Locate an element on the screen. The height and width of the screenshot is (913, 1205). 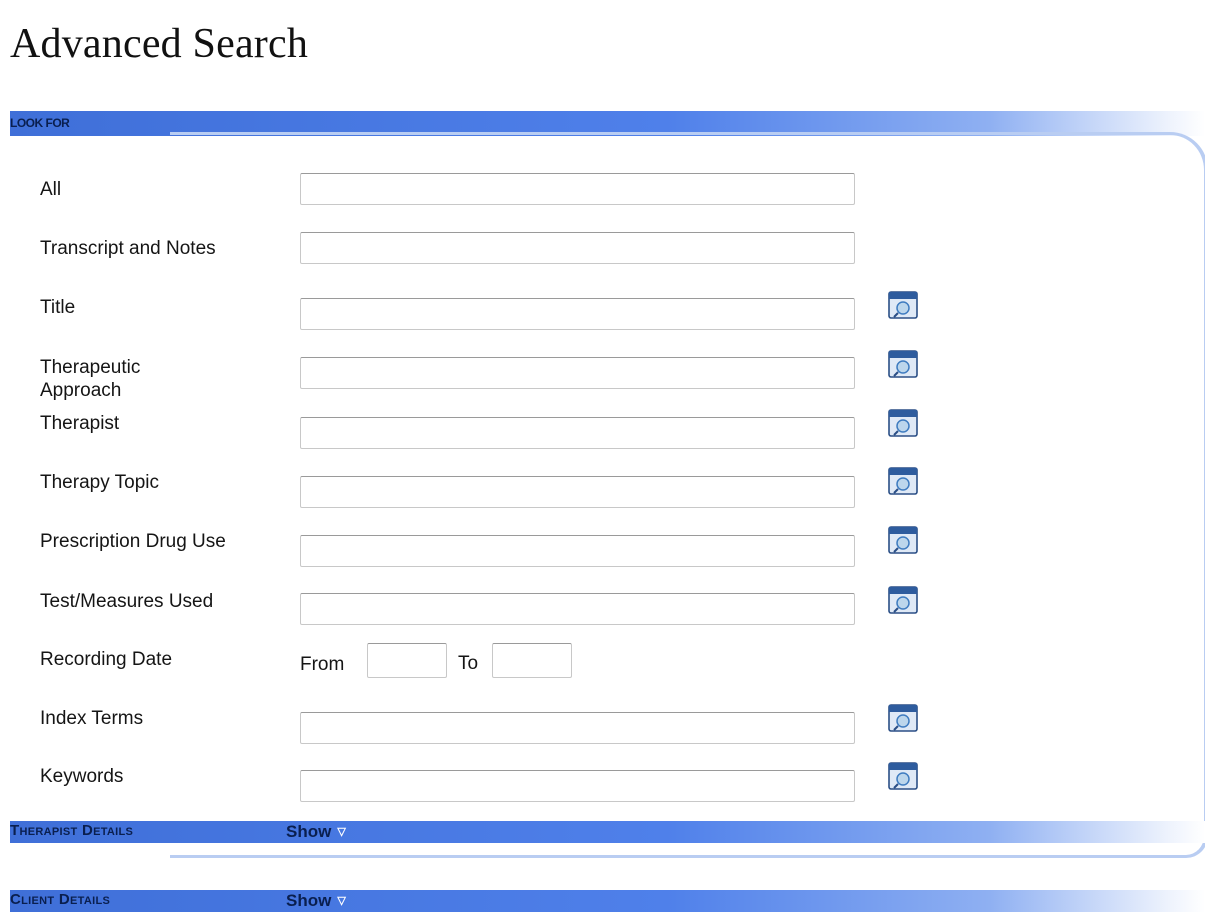
label-title: Title is located at coordinates (58, 307).